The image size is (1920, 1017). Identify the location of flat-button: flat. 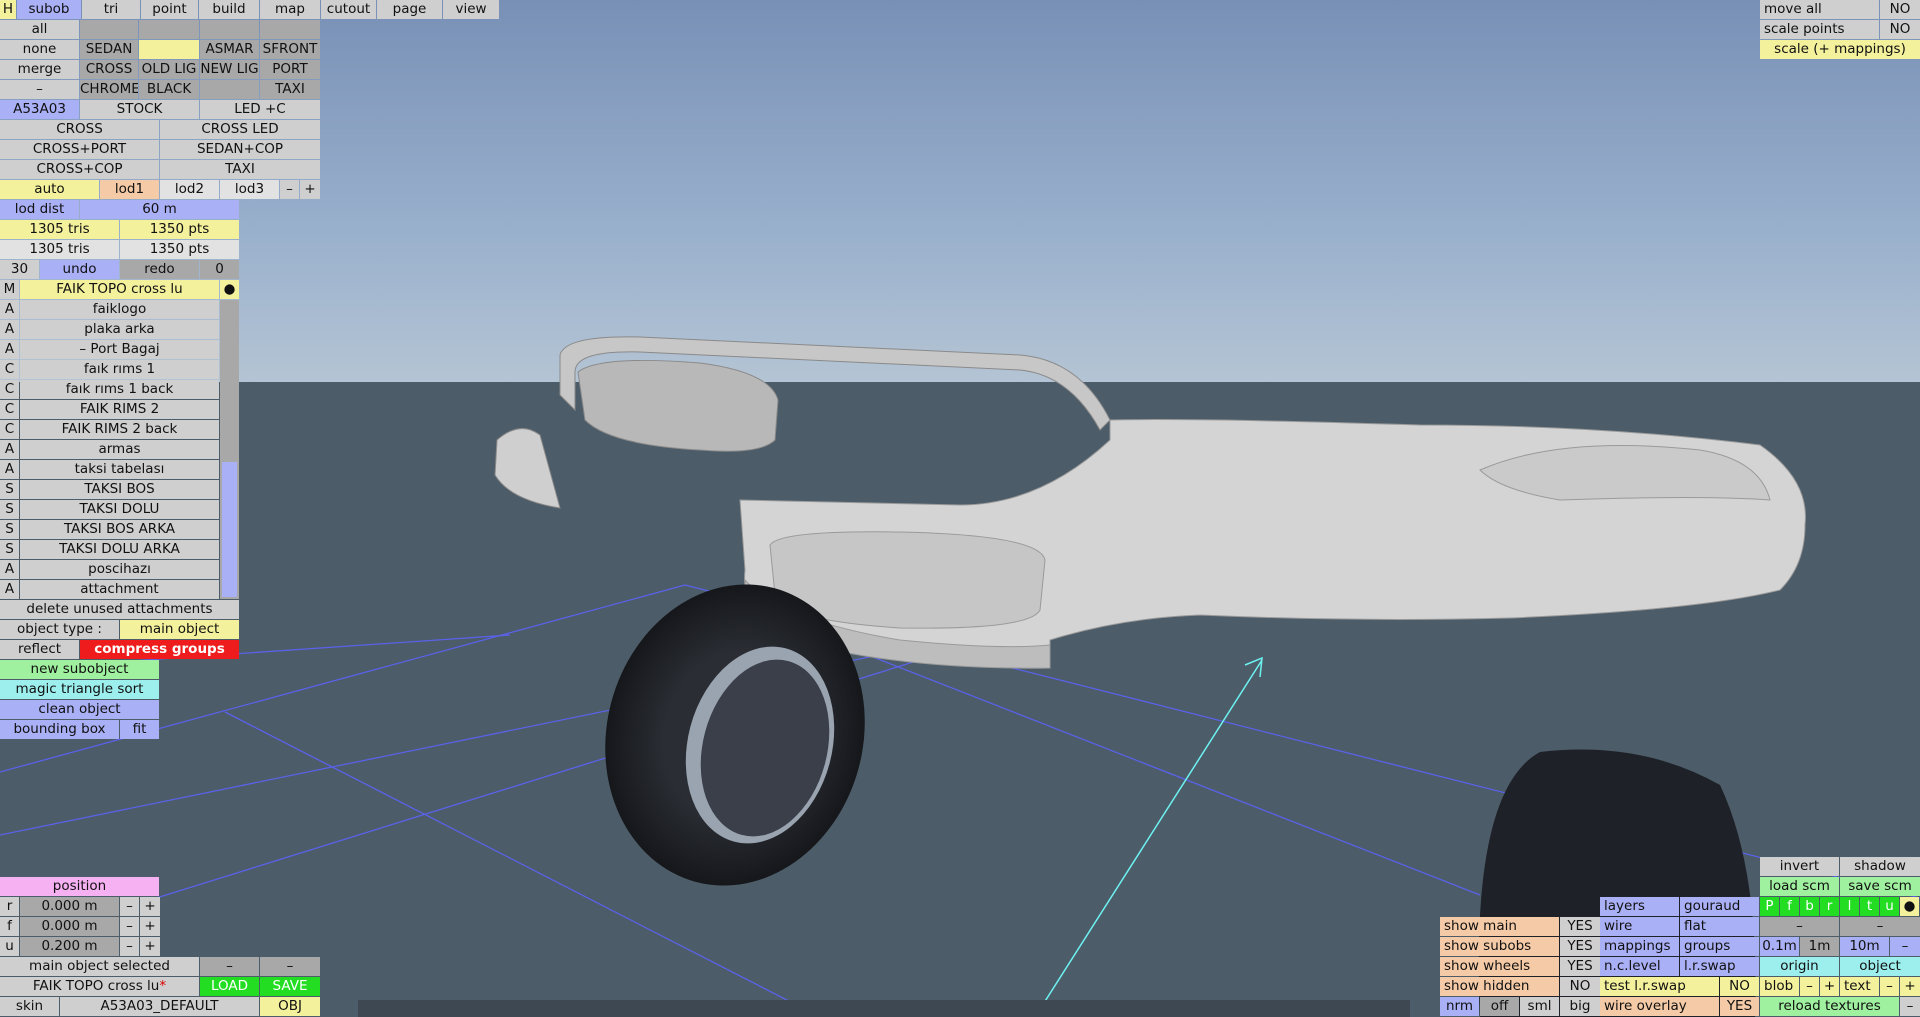
(1719, 926).